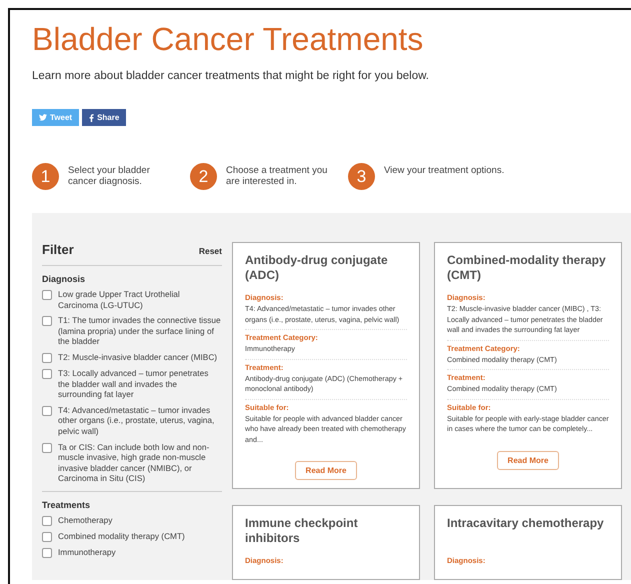 The width and height of the screenshot is (631, 584). Describe the element at coordinates (58, 249) in the screenshot. I see `filter-title: Filter` at that location.